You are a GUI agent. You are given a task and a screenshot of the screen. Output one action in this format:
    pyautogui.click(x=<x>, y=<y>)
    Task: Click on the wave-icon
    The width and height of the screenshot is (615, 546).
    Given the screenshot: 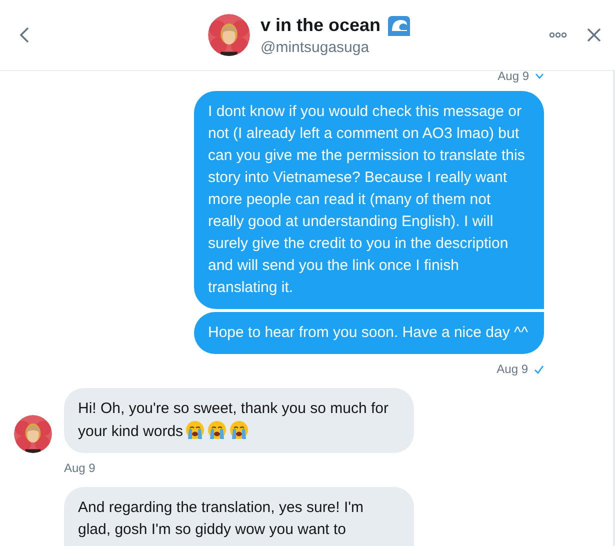 What is the action you would take?
    pyautogui.click(x=398, y=25)
    